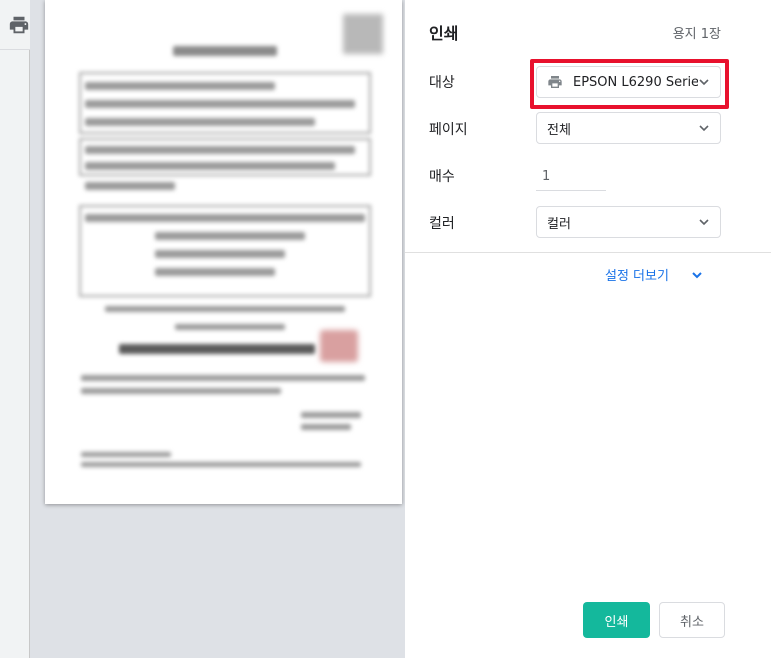  What do you see at coordinates (696, 34) in the screenshot?
I see `sheet-count: 용지 1장` at bounding box center [696, 34].